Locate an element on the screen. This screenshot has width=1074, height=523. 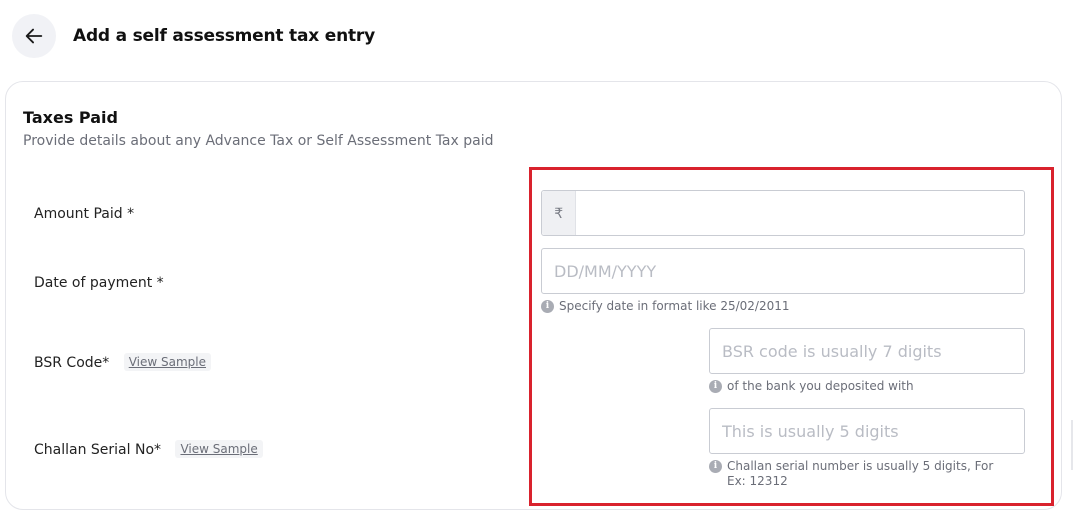
bsr-code-label: BSR Code* View Sample is located at coordinates (123, 362).